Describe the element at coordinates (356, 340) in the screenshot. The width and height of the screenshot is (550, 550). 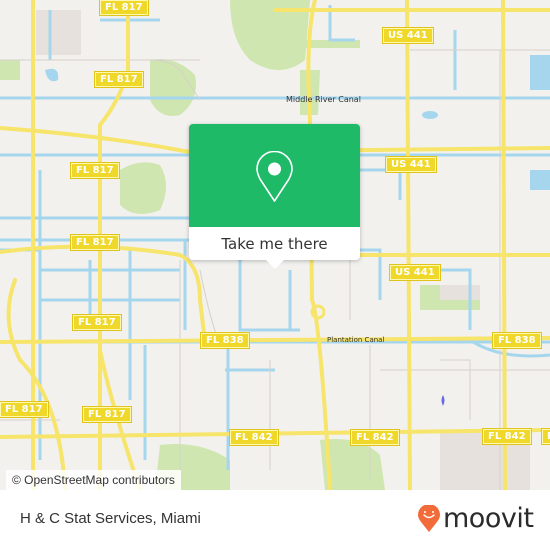
I see `canal-label: Plantation Canal` at that location.